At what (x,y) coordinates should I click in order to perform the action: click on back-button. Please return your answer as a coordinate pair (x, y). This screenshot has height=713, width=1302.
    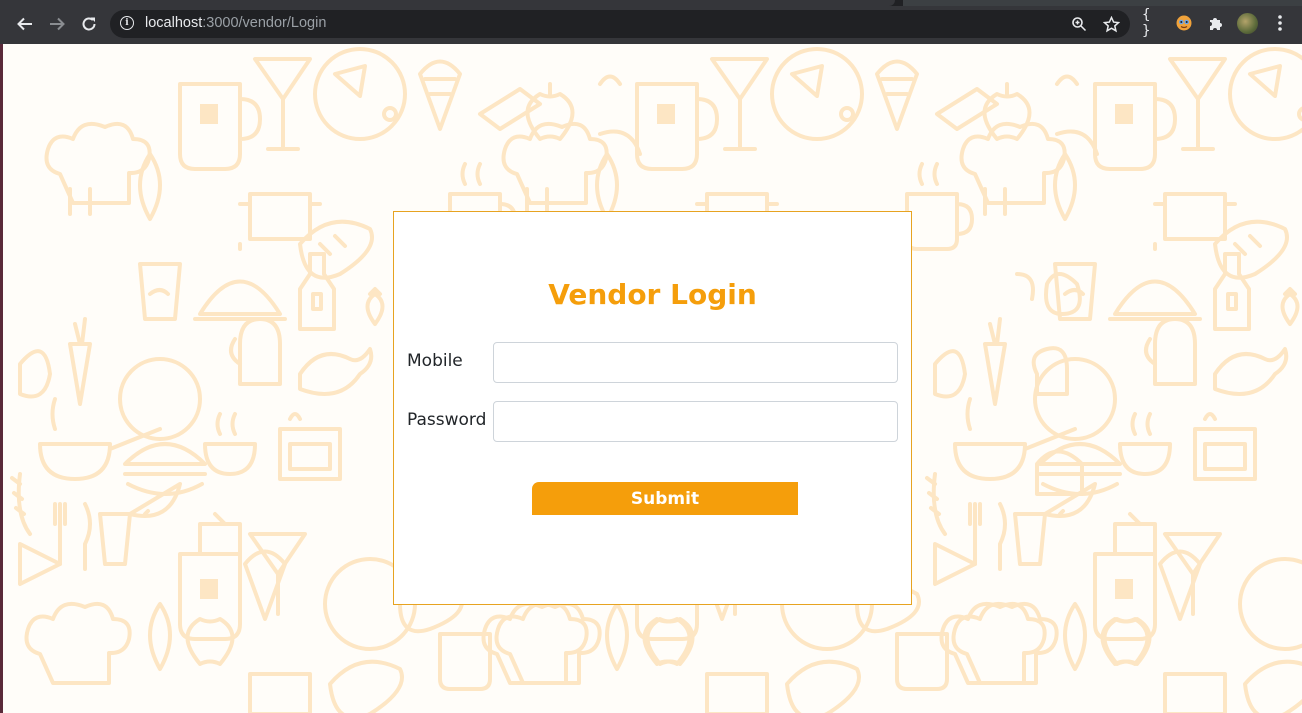
    Looking at the image, I should click on (25, 24).